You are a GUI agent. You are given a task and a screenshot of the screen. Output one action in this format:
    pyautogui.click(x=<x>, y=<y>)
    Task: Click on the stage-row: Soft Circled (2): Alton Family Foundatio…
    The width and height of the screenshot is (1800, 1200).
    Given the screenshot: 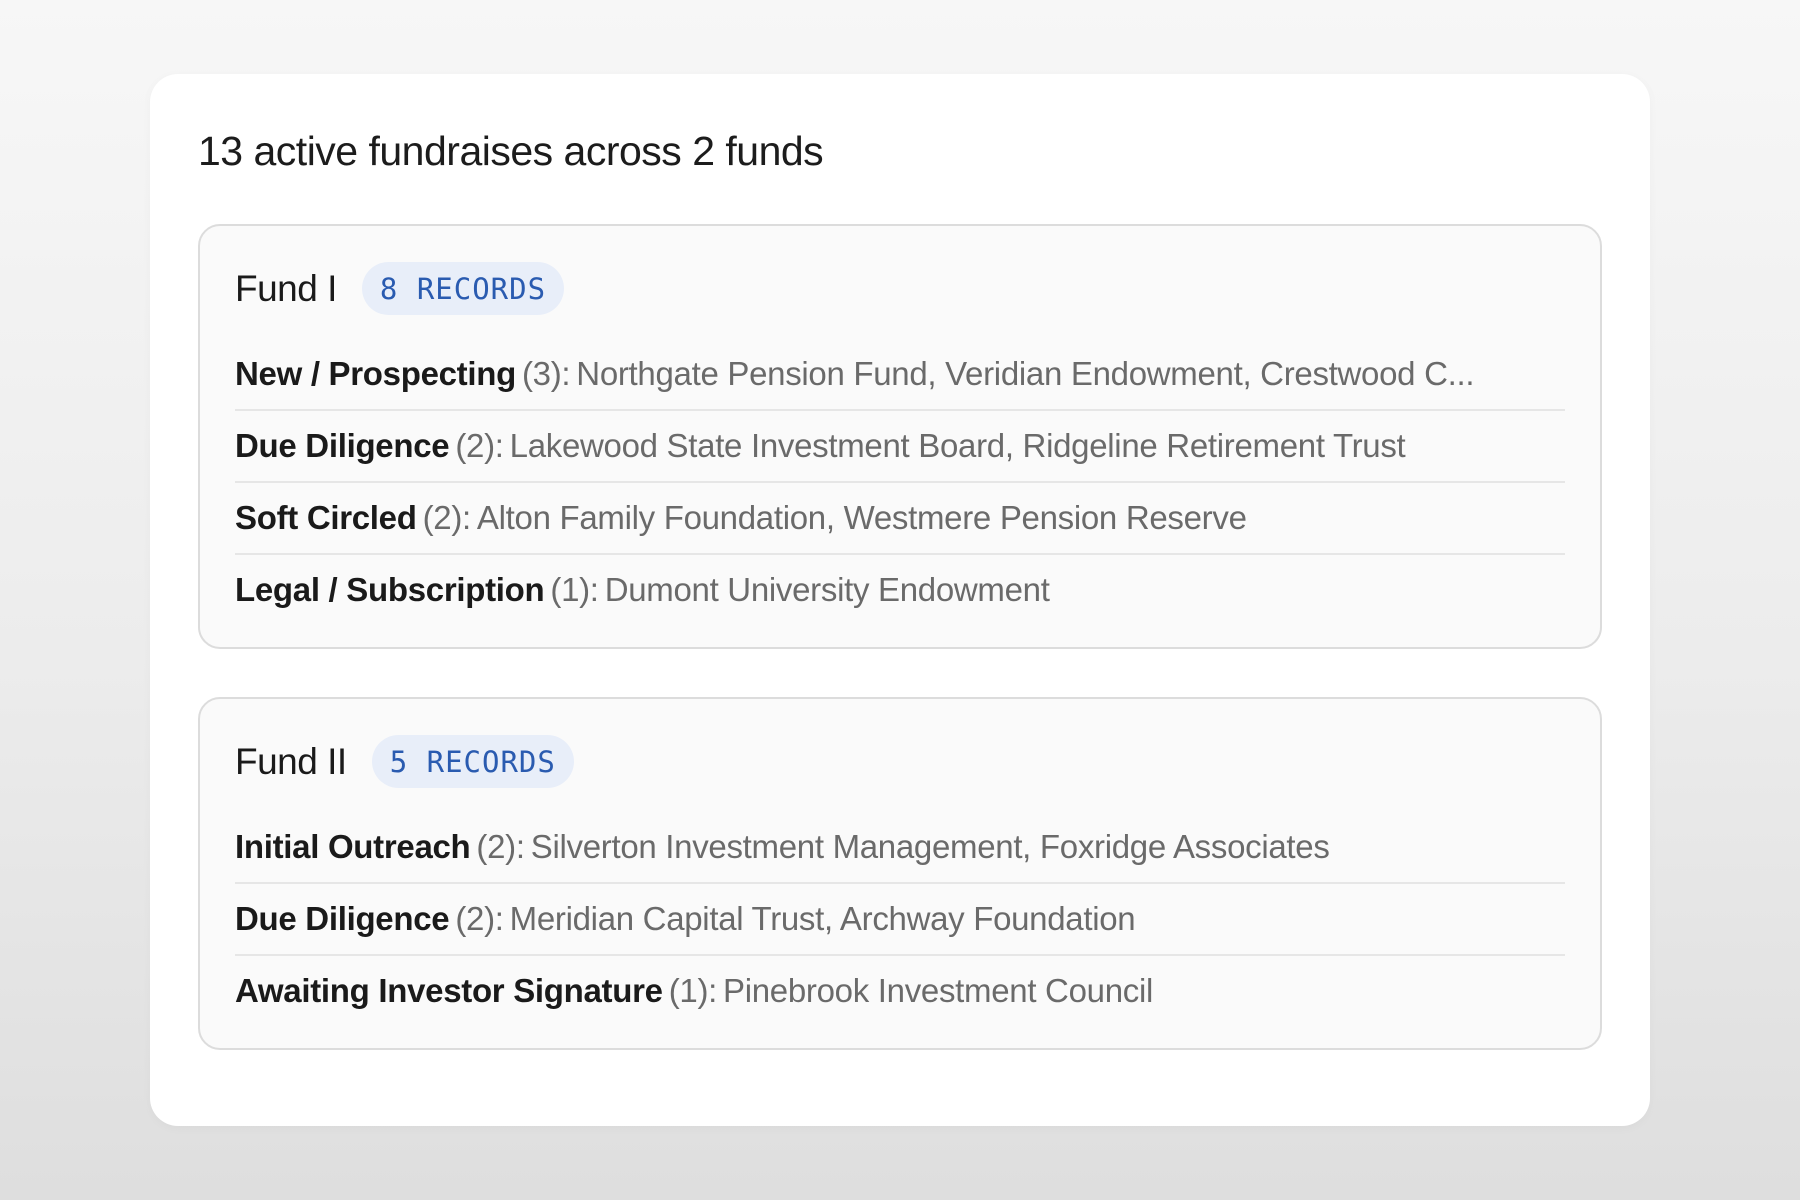 What is the action you would take?
    pyautogui.click(x=900, y=519)
    